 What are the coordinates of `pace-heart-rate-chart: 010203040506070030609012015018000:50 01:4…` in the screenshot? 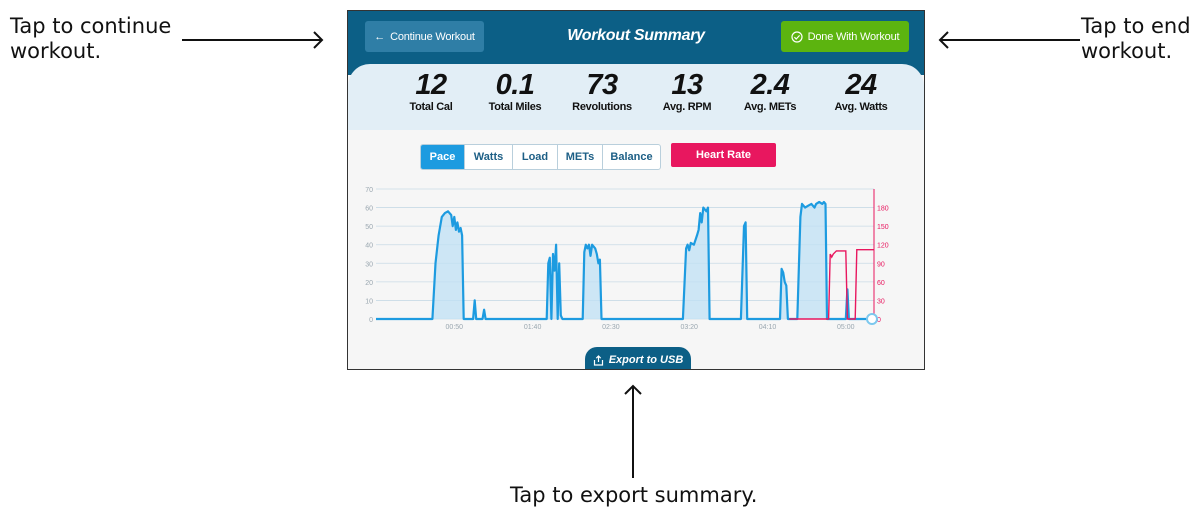 It's located at (627, 259).